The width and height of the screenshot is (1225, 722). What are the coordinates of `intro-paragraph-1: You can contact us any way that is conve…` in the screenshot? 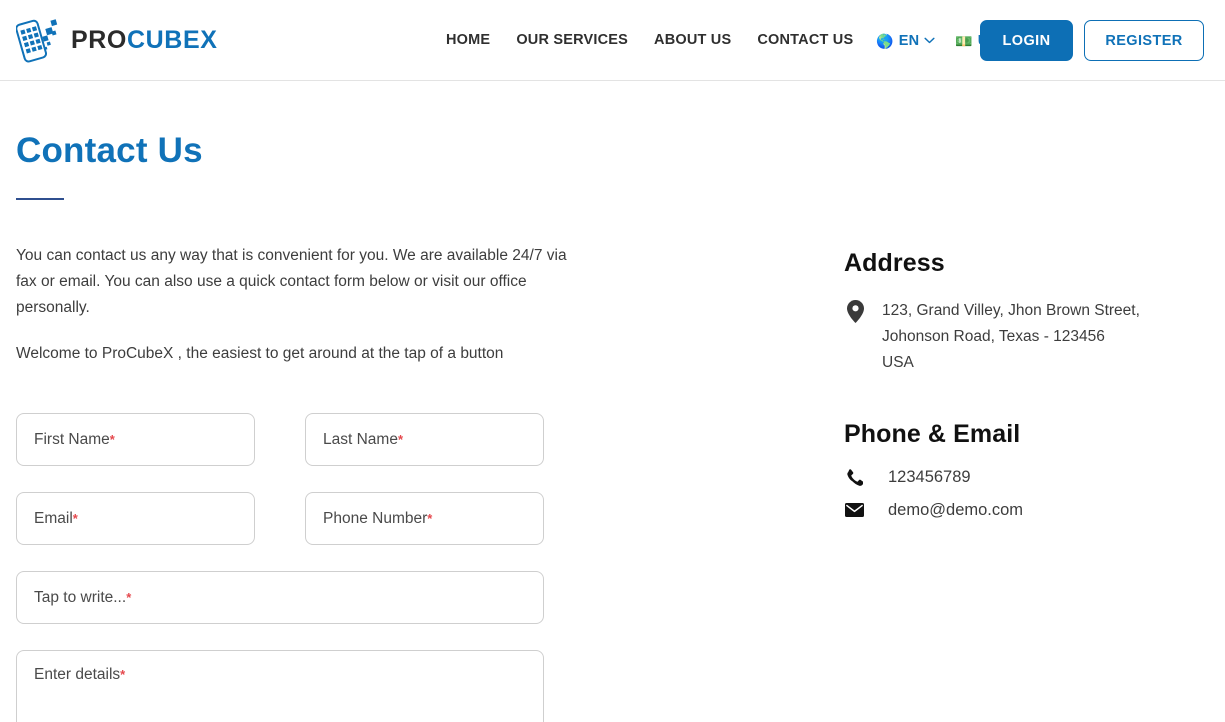 It's located at (291, 281).